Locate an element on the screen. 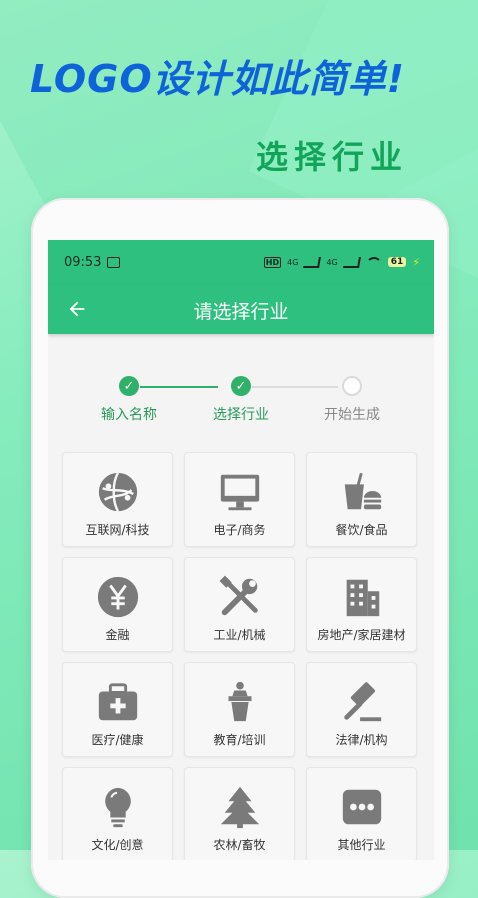  industry-label: 其他行业 is located at coordinates (361, 845).